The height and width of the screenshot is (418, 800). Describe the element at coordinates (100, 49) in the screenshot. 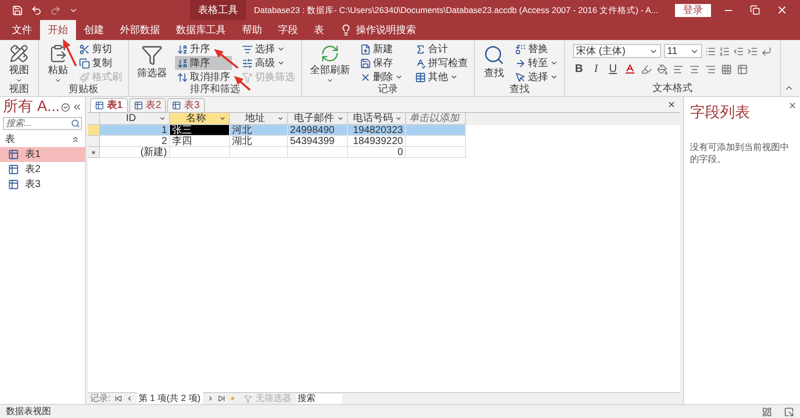

I see `ribbon-button: 剪切` at that location.